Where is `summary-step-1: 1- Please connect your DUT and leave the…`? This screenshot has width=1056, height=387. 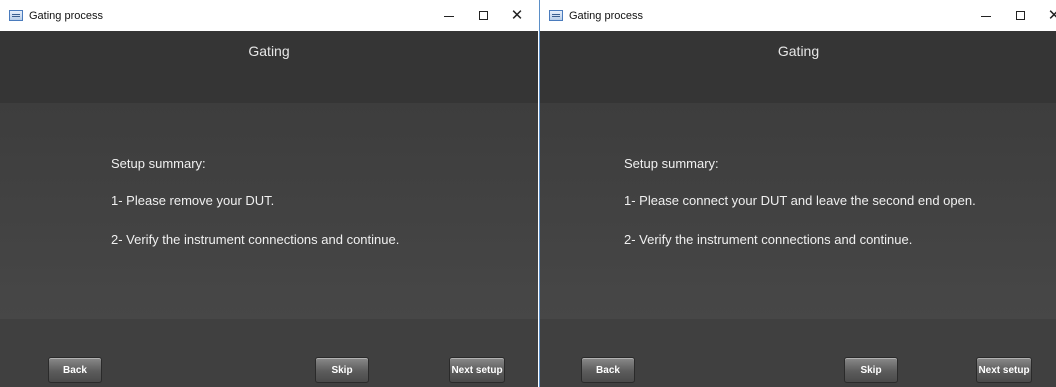
summary-step-1: 1- Please connect your DUT and leave the… is located at coordinates (800, 200).